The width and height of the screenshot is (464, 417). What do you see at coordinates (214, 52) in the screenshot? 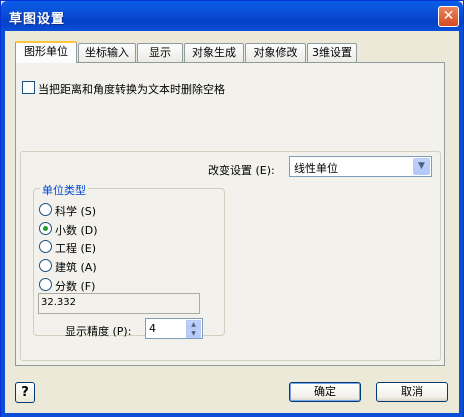
I see `tab-object-creation: 对象生成` at bounding box center [214, 52].